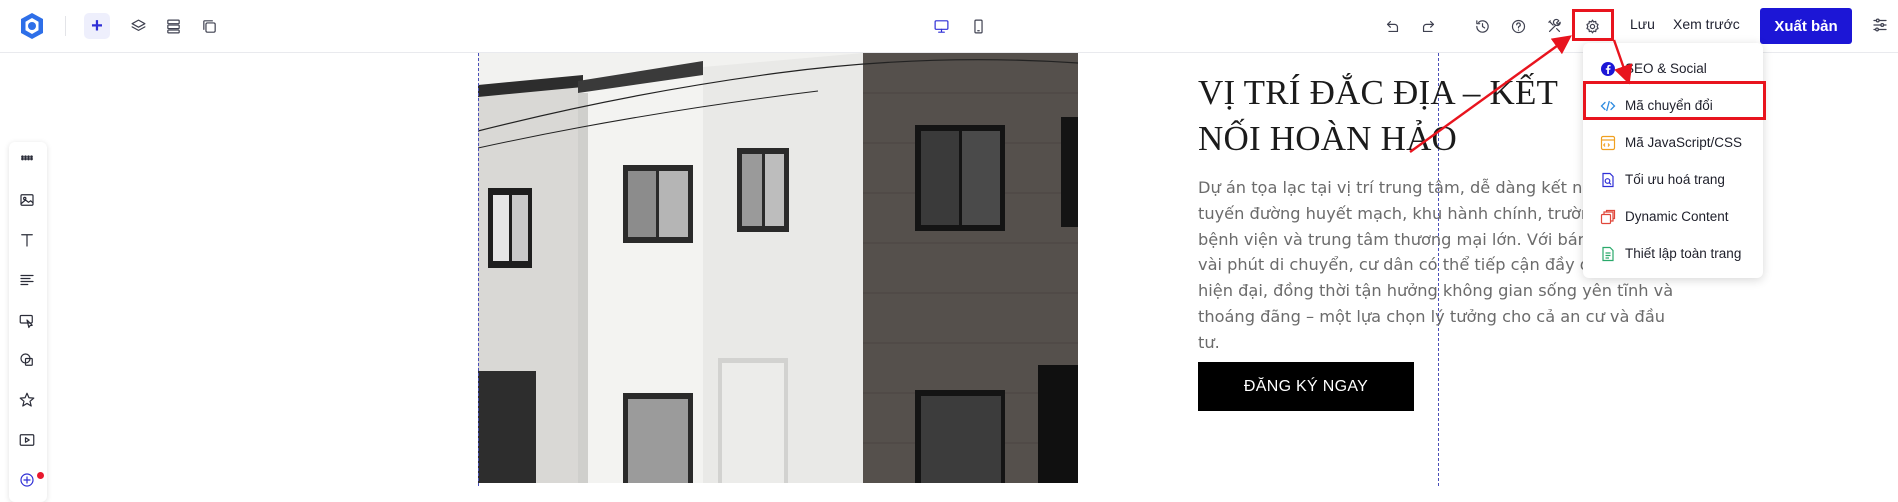  Describe the element at coordinates (1706, 24) in the screenshot. I see `preview-button: Xem trước` at that location.